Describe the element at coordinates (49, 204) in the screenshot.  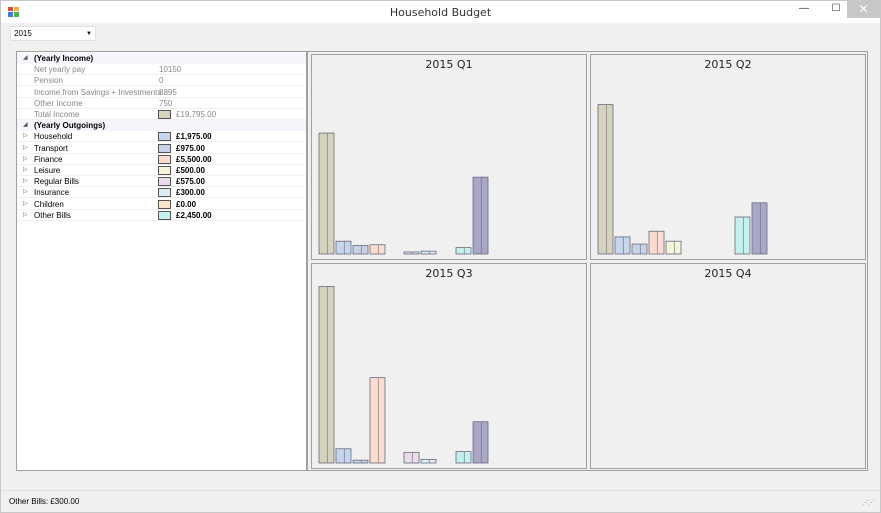
I see `row-name: Children` at that location.